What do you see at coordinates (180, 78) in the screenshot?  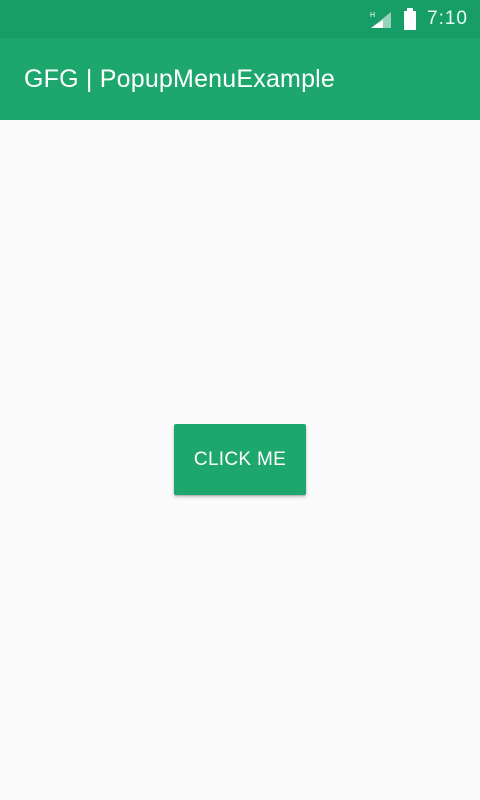 I see `app-title: GFG | PopupMenuExample` at bounding box center [180, 78].